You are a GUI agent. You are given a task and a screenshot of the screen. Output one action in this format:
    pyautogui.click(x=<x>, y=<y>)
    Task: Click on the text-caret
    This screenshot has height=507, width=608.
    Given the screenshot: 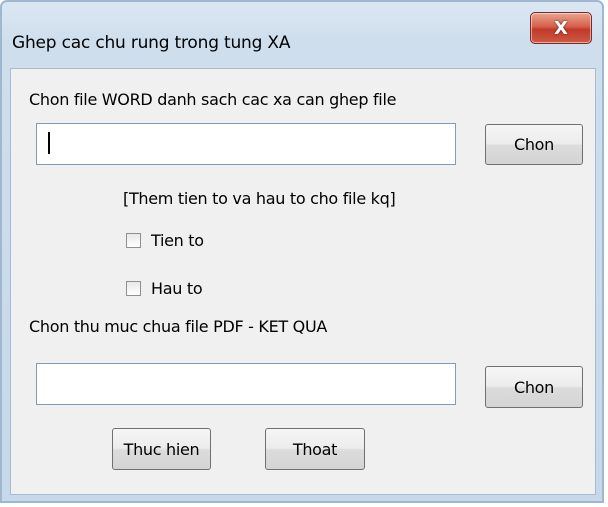 What is the action you would take?
    pyautogui.click(x=49, y=143)
    